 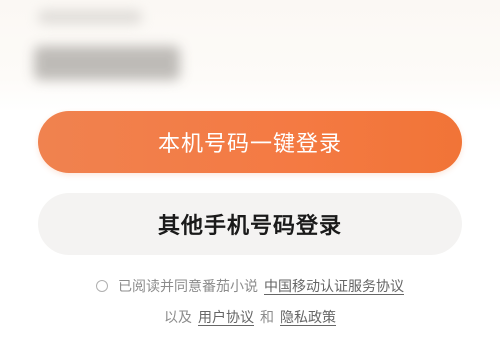 I want to click on other-phone-login-label: 其他手机号码登录, so click(x=249, y=226).